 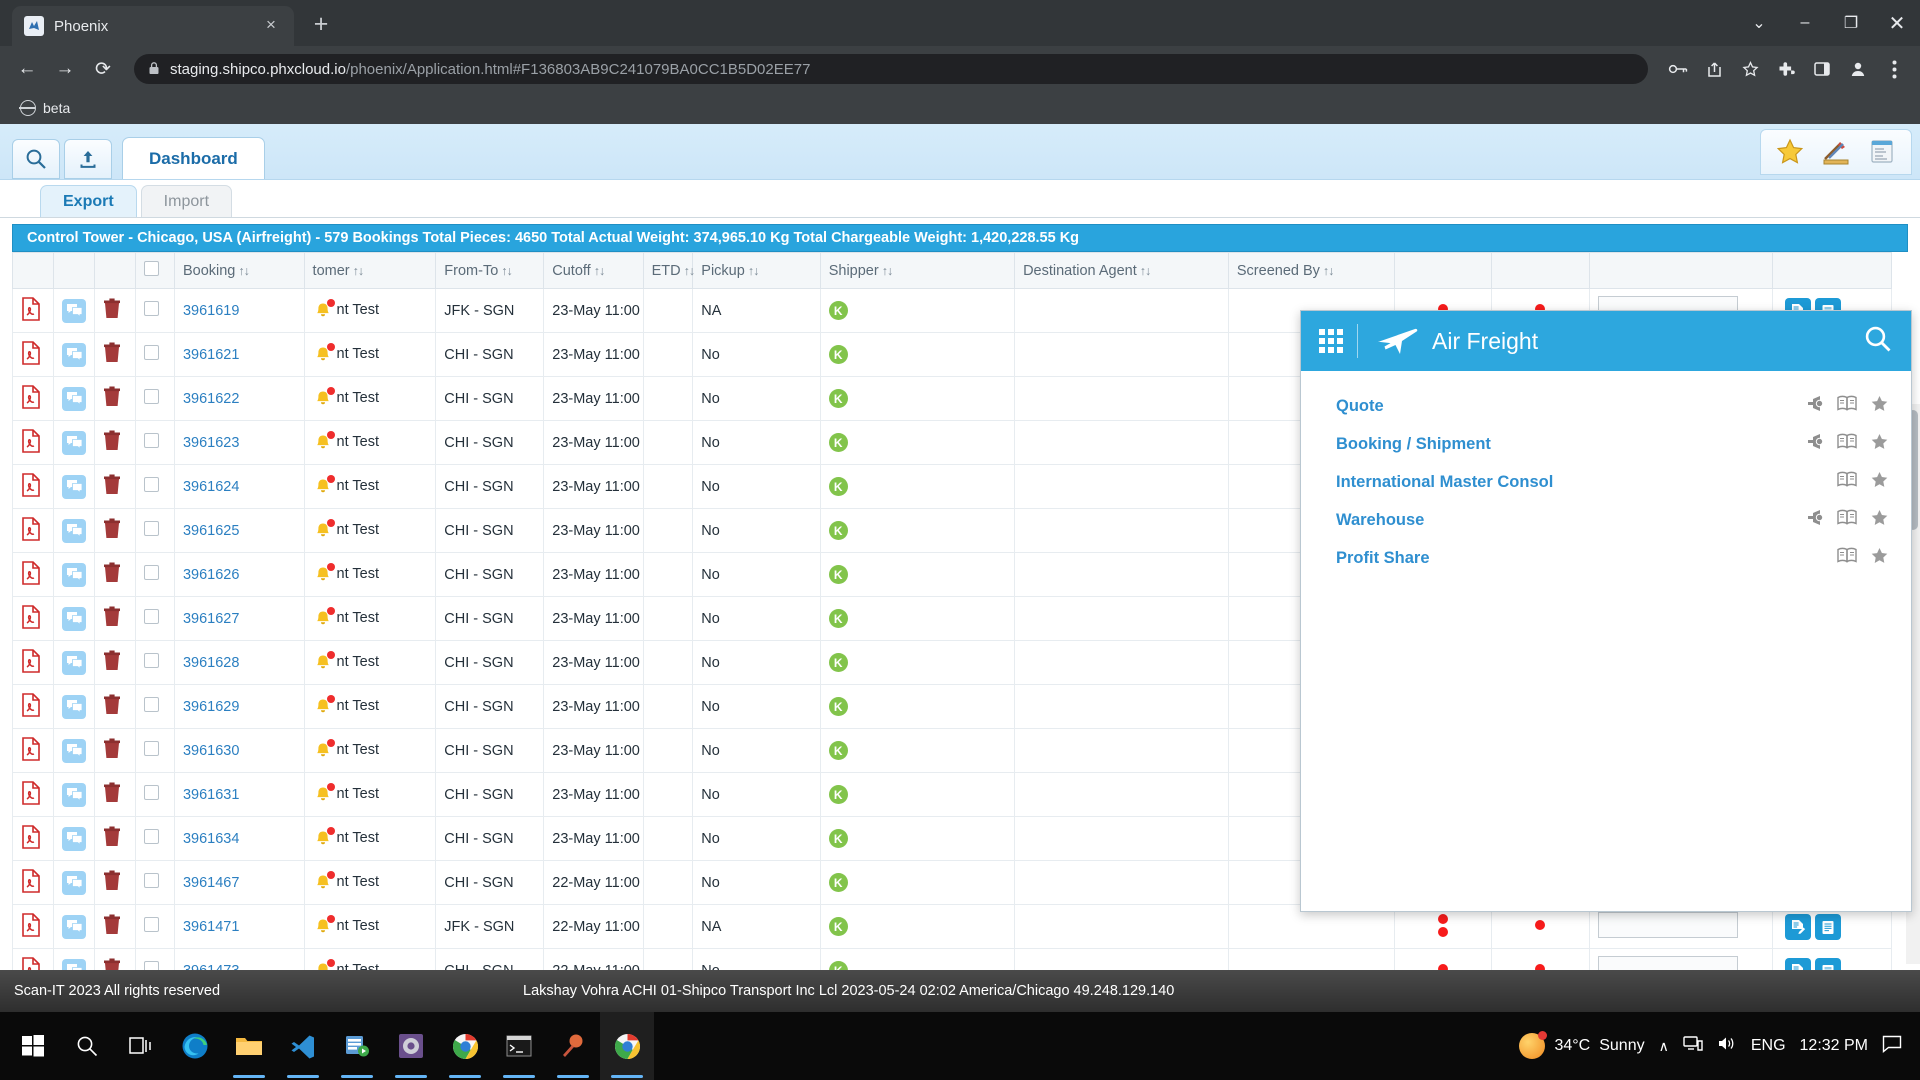 What do you see at coordinates (36, 159) in the screenshot?
I see `search-button` at bounding box center [36, 159].